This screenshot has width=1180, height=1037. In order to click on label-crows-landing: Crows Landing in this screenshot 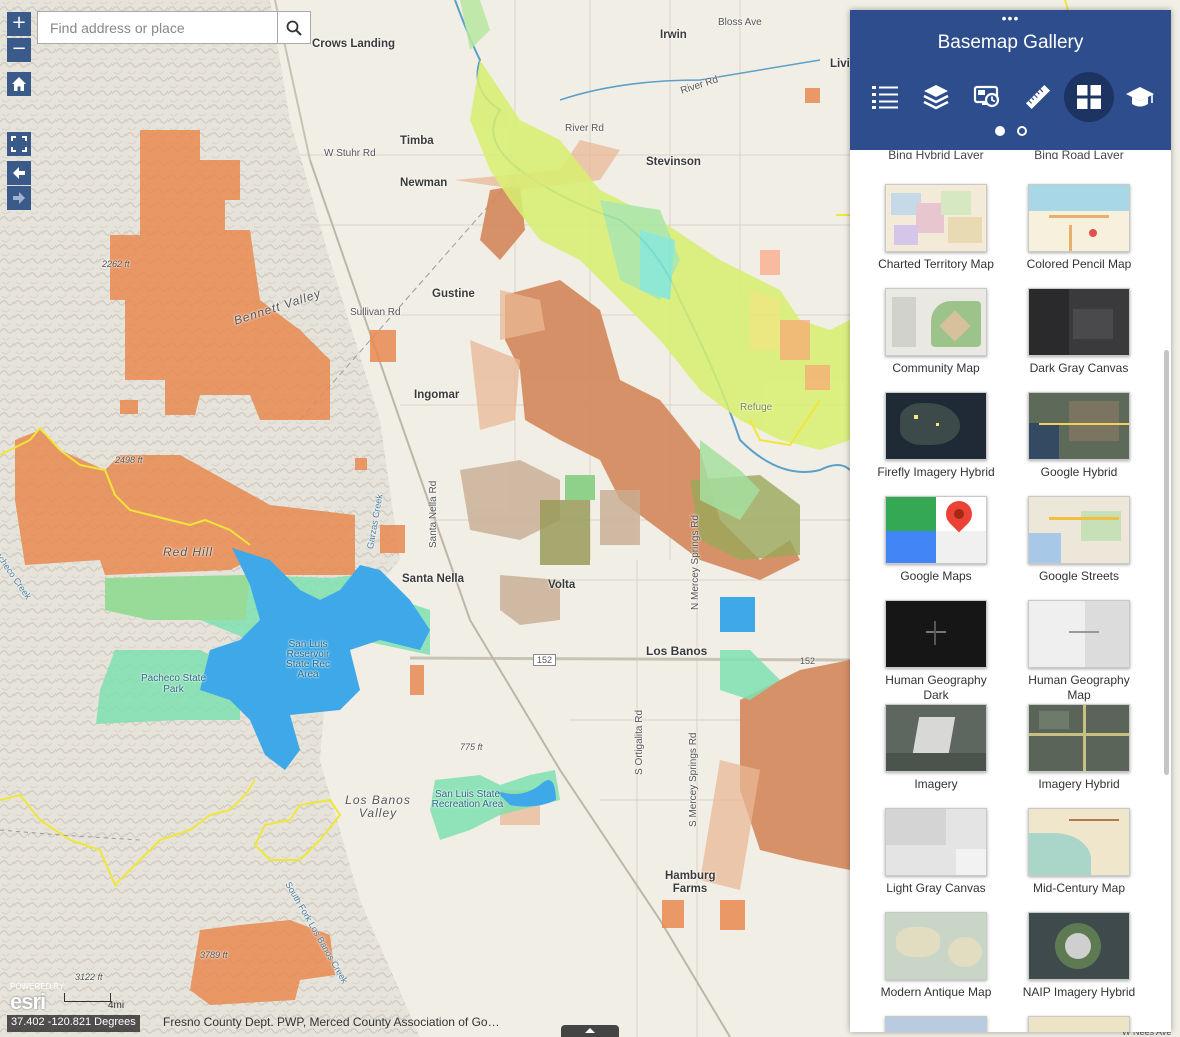, I will do `click(354, 44)`.